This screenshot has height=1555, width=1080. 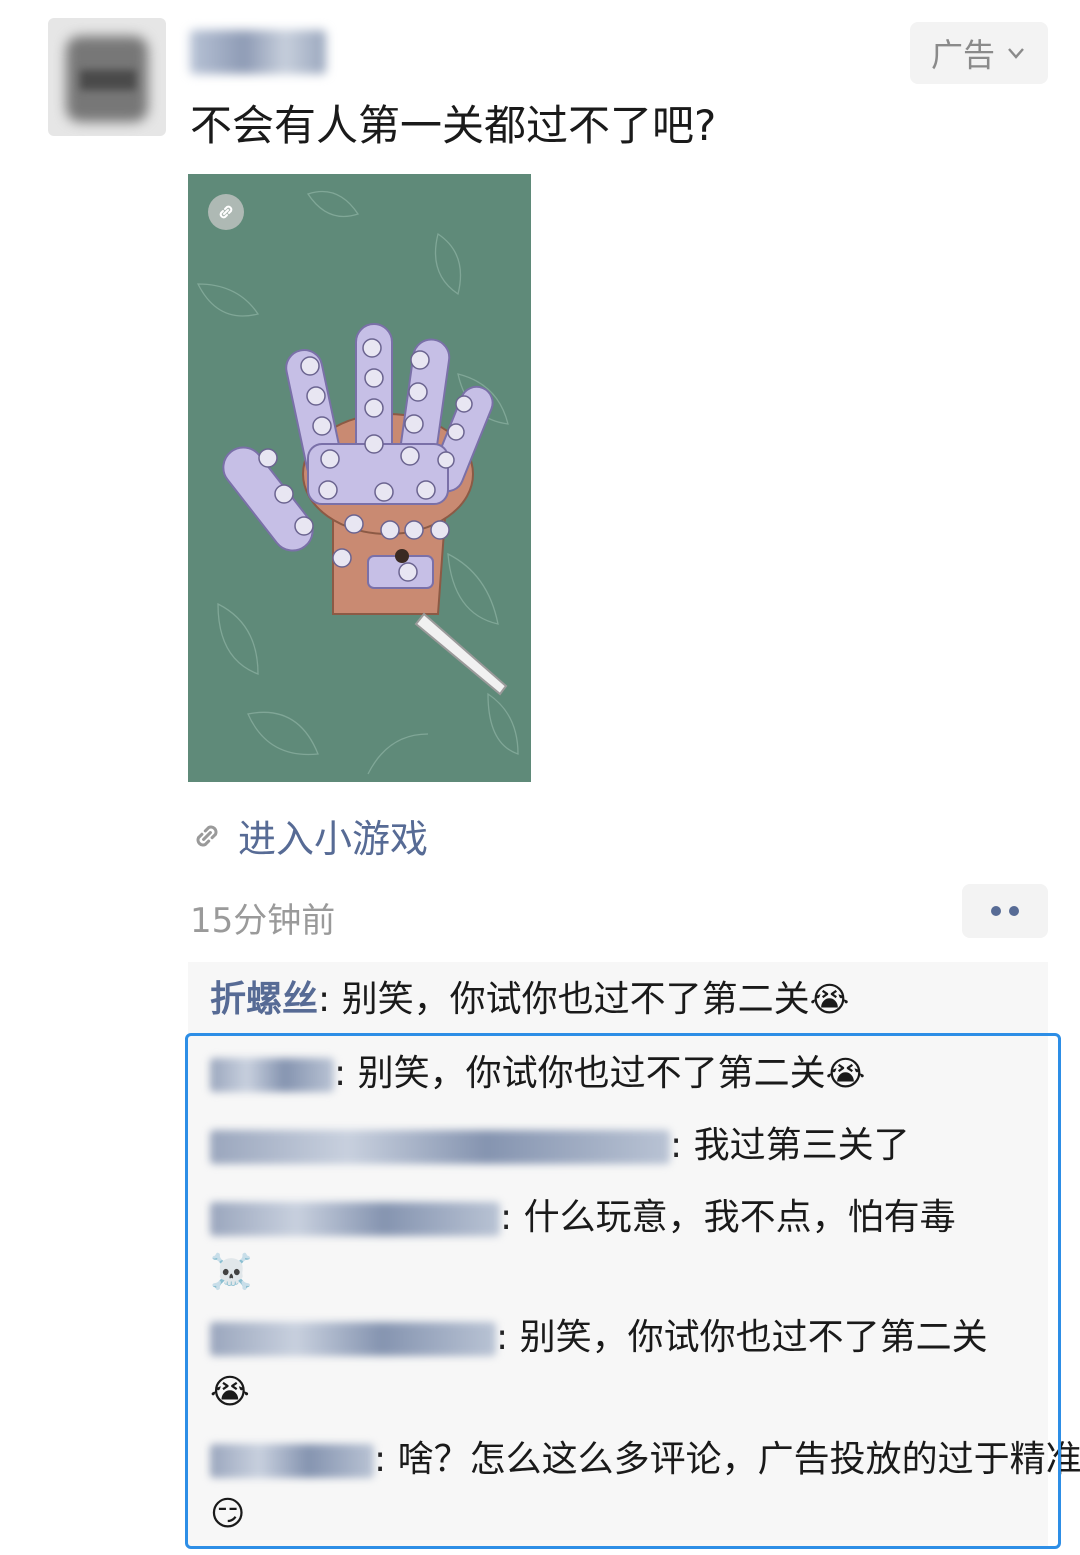 I want to click on post-text: 不会有人第一关都过不了吧?, so click(x=453, y=125).